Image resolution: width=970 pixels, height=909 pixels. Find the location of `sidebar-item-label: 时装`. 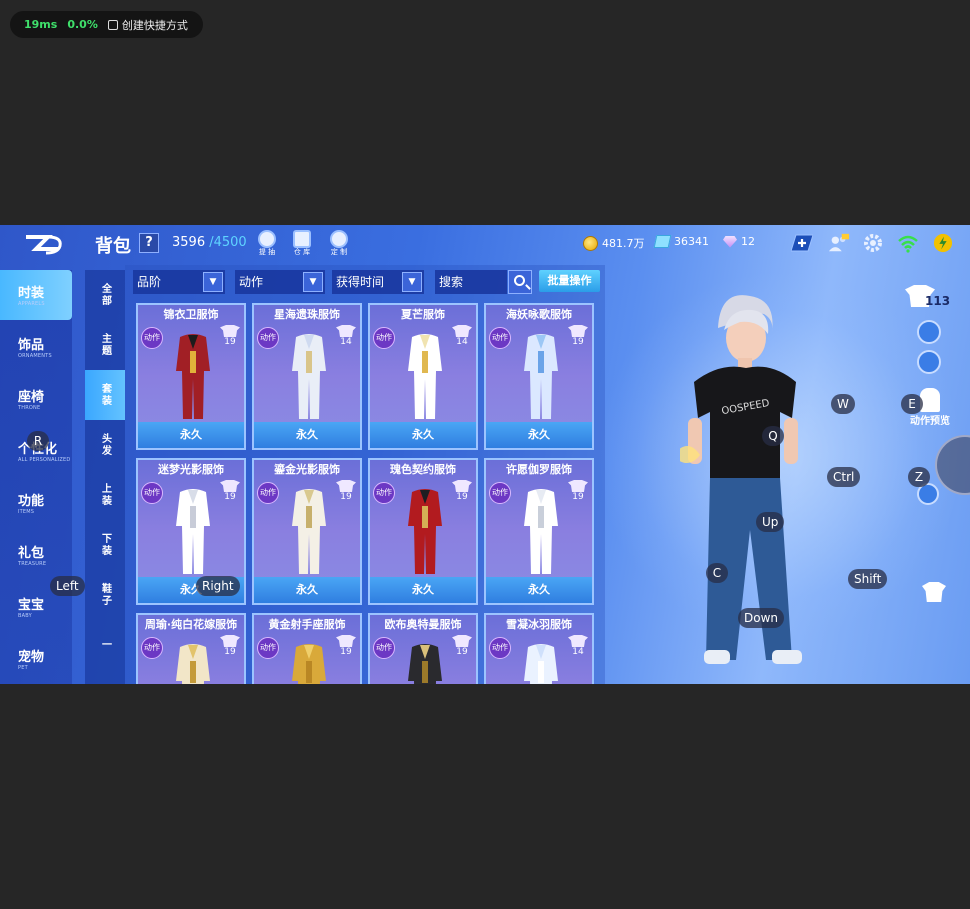

sidebar-item-label: 时装 is located at coordinates (31, 293).